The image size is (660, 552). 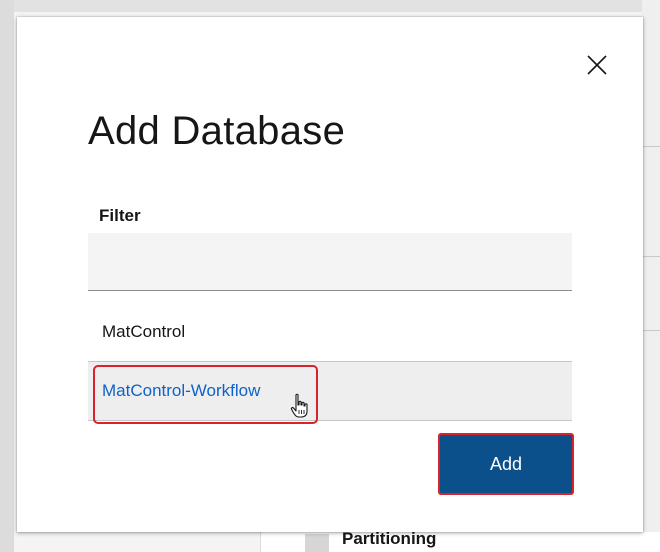 What do you see at coordinates (389, 538) in the screenshot?
I see `background-section-label: Partitioning` at bounding box center [389, 538].